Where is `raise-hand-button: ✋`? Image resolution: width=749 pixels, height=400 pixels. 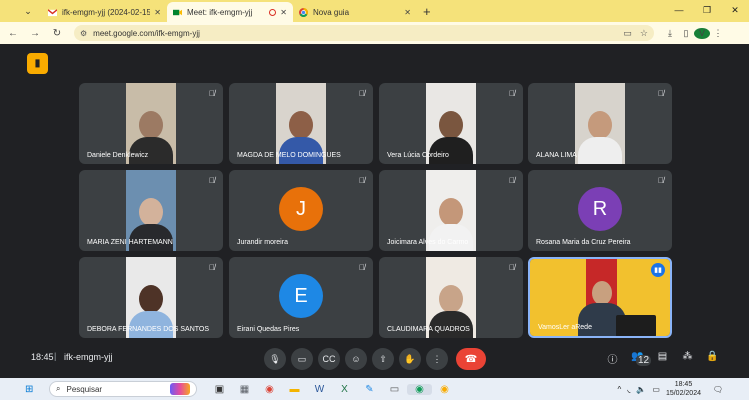 raise-hand-button: ✋ is located at coordinates (410, 359).